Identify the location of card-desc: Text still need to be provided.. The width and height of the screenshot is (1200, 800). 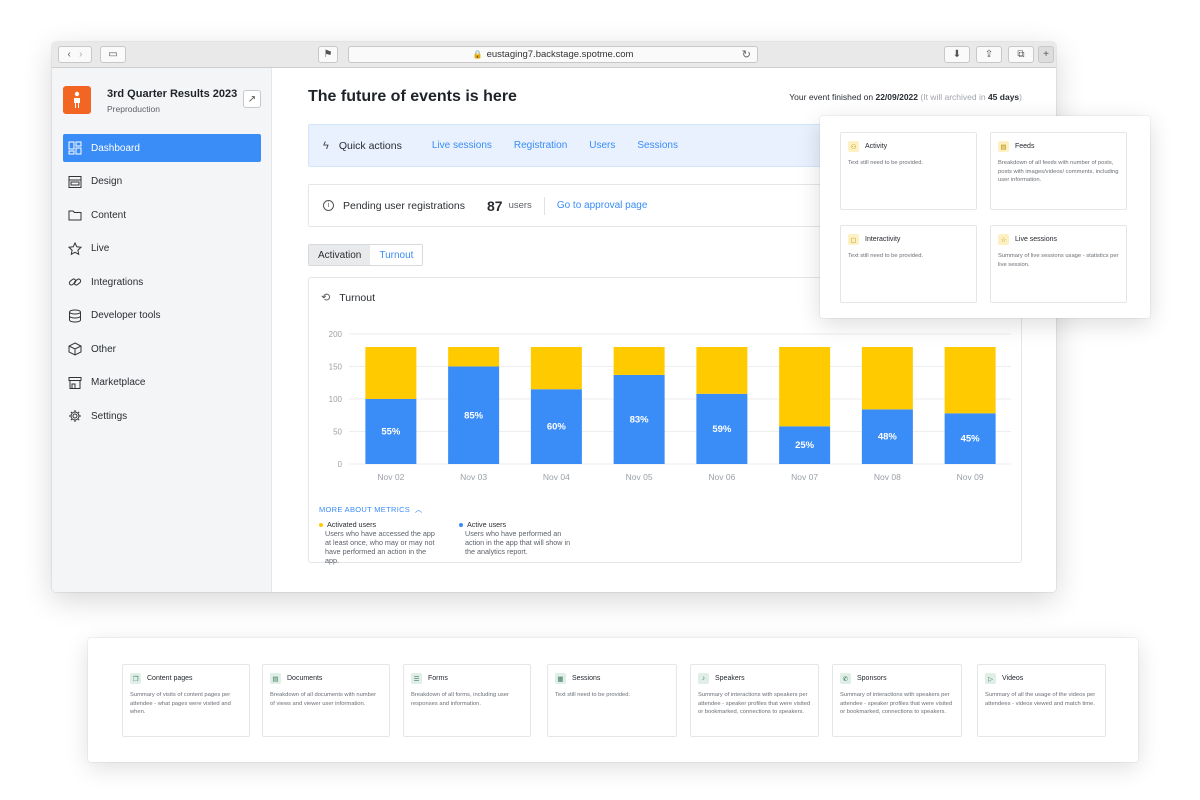
(886, 256).